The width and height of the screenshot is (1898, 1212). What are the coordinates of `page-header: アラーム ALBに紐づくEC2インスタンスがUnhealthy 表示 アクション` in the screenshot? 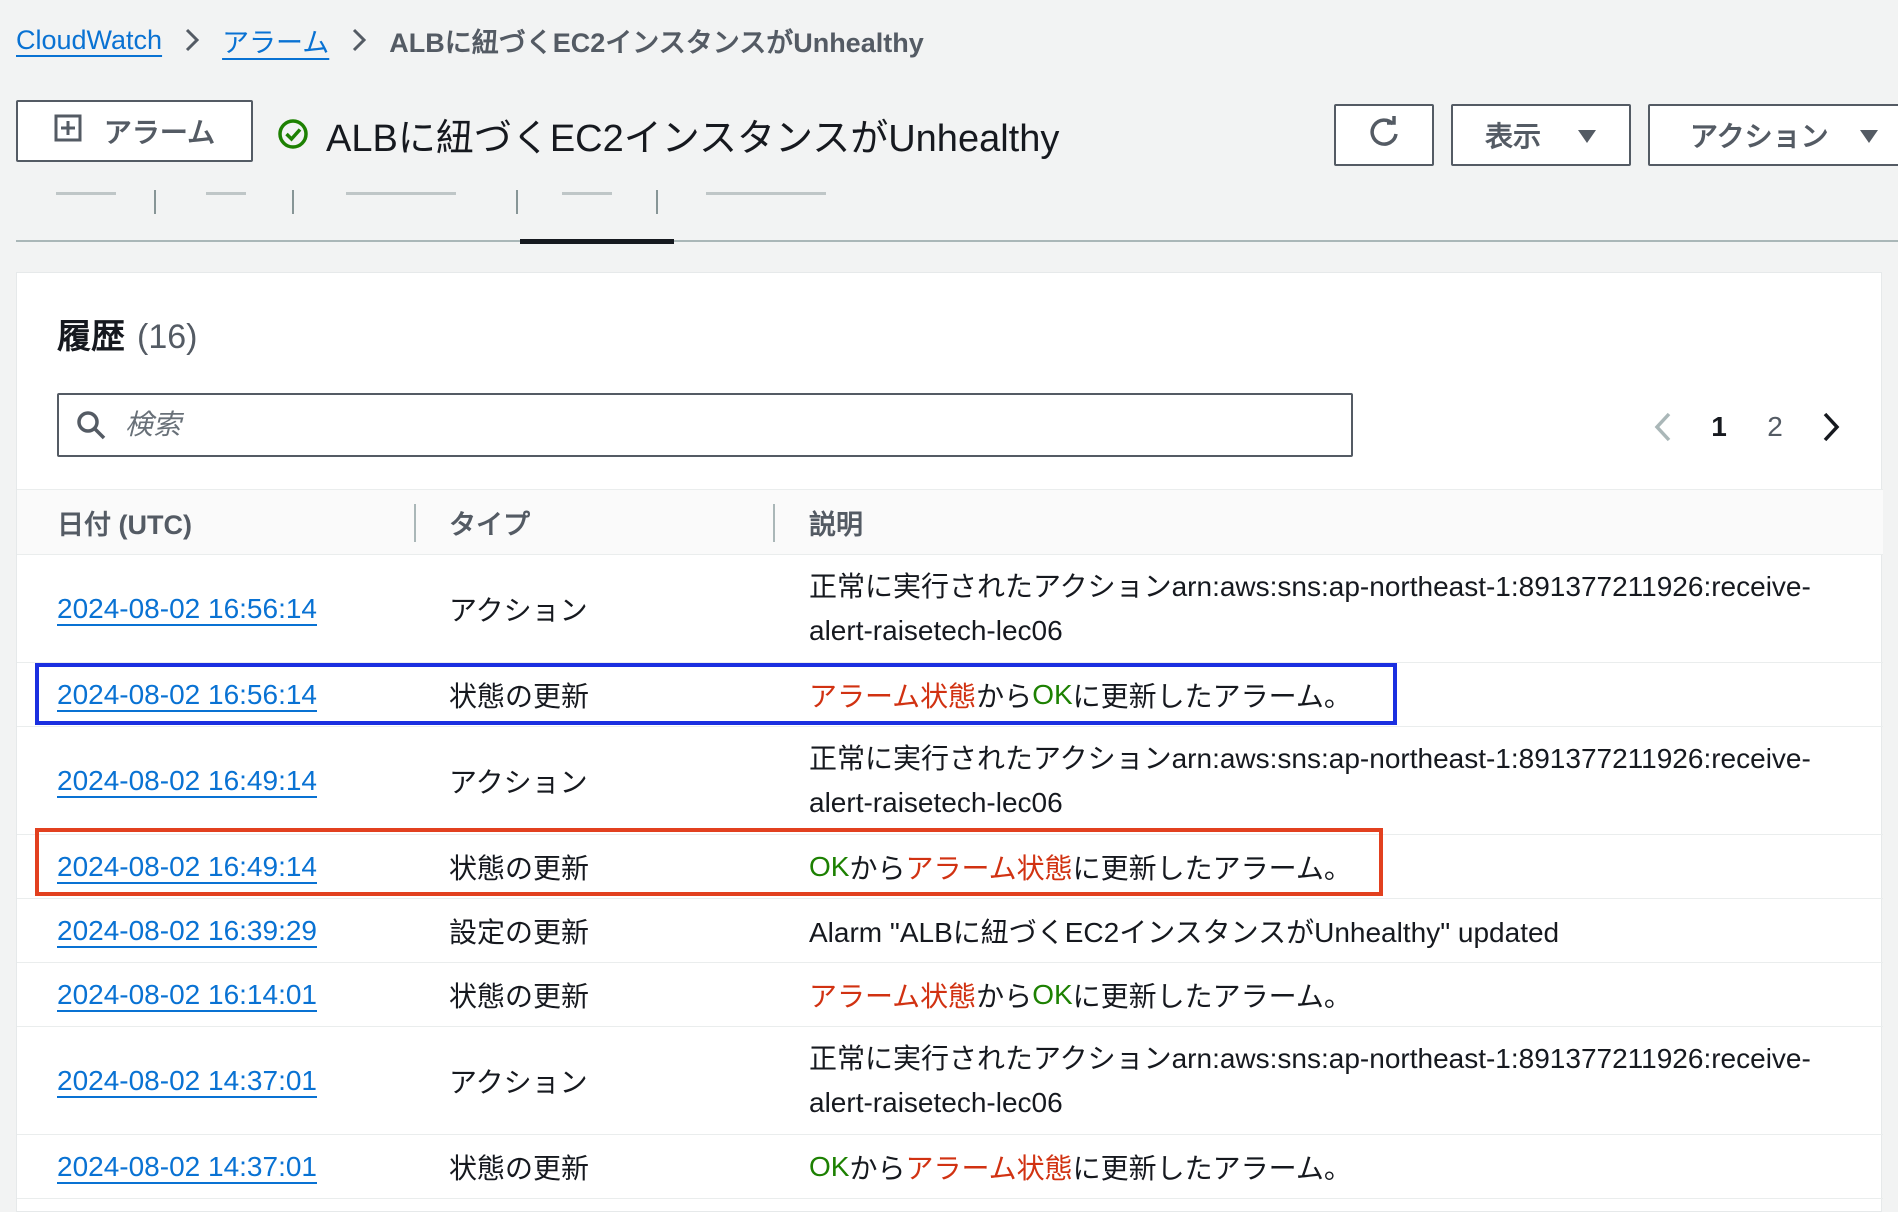 It's located at (949, 136).